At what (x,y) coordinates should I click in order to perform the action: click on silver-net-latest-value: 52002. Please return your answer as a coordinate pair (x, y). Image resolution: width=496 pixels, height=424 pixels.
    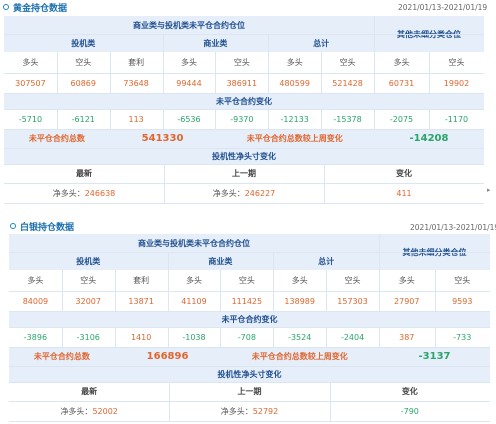
    Looking at the image, I should click on (105, 411).